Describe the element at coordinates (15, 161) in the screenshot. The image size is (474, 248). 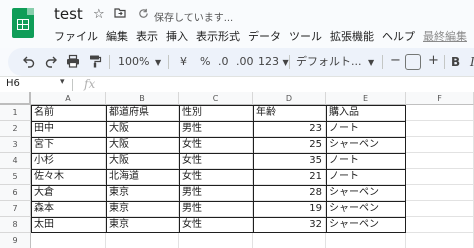
I see `row-header-4: 4` at that location.